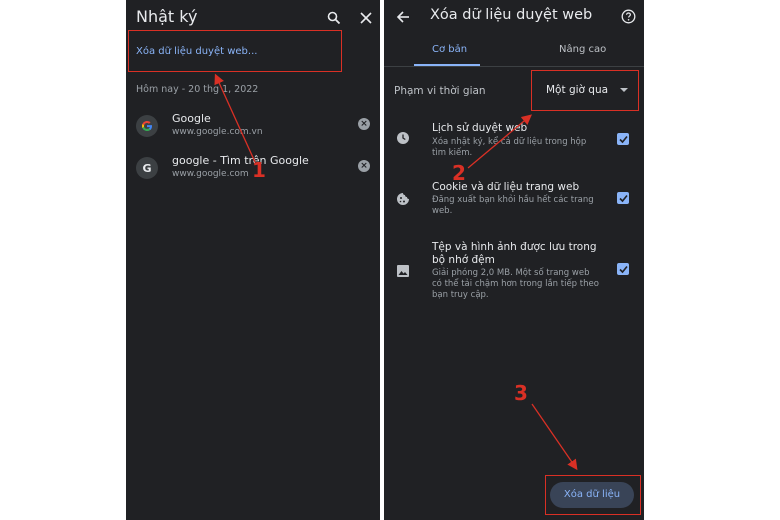  I want to click on page-title: Xóa dữ liệu duyệt web, so click(511, 15).